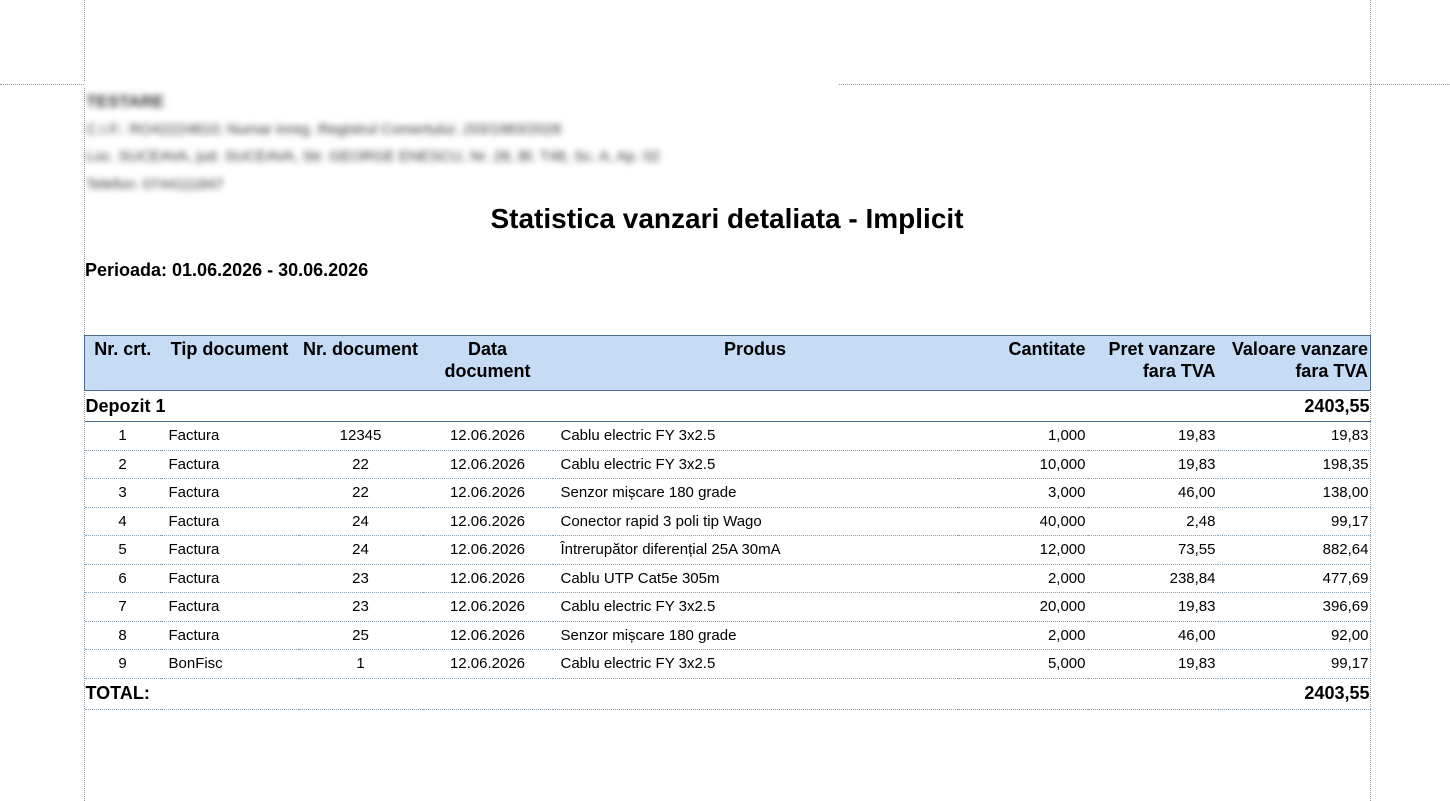 This screenshot has height=801, width=1450. Describe the element at coordinates (360, 664) in the screenshot. I see `cell-doc: 1` at that location.